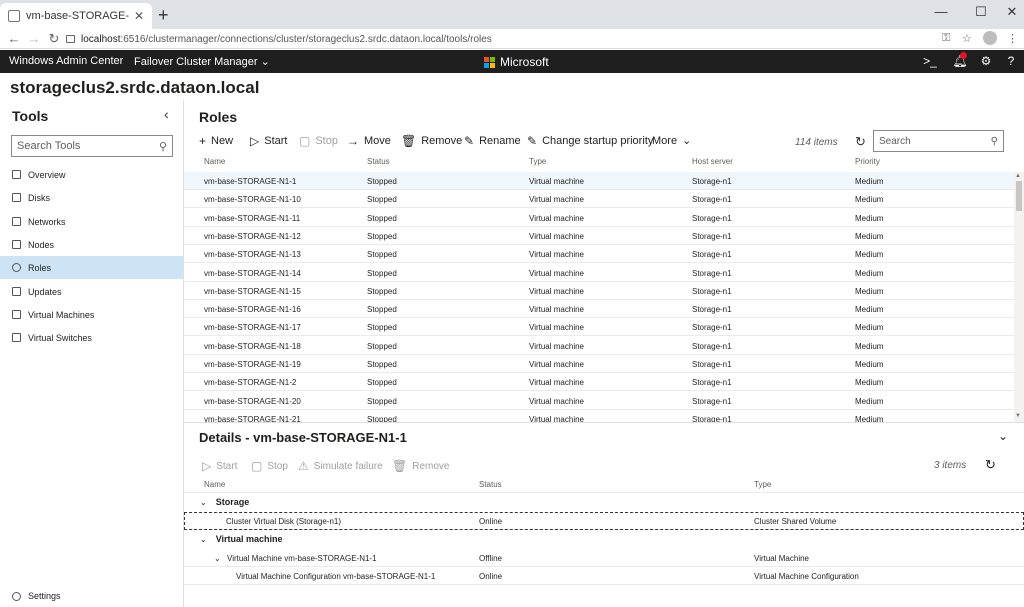 The image size is (1024, 607). I want to click on group-storage: ⌄ Storage, so click(224, 502).